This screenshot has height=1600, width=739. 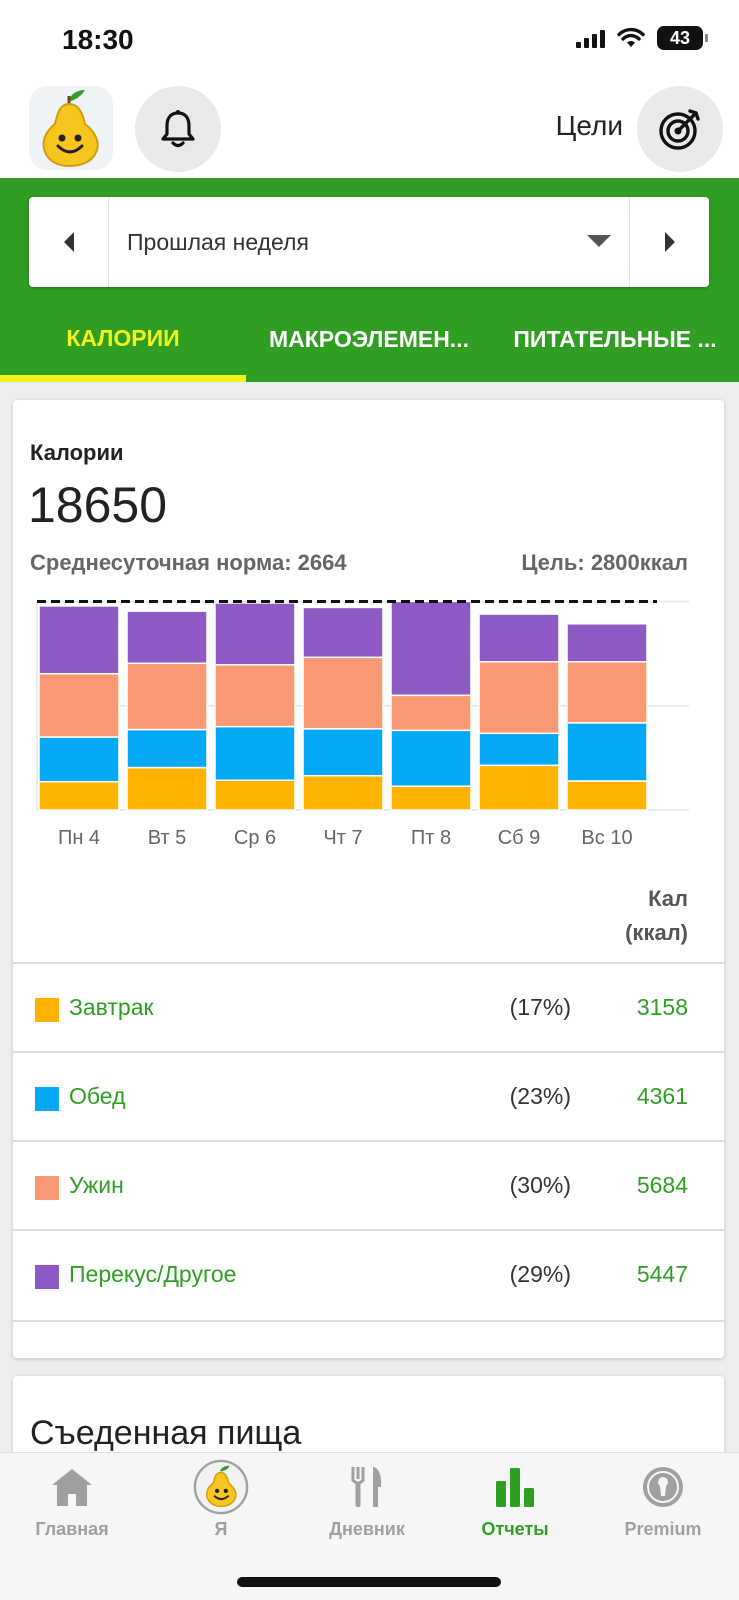 What do you see at coordinates (367, 1487) in the screenshot?
I see `fork-knife-icon` at bounding box center [367, 1487].